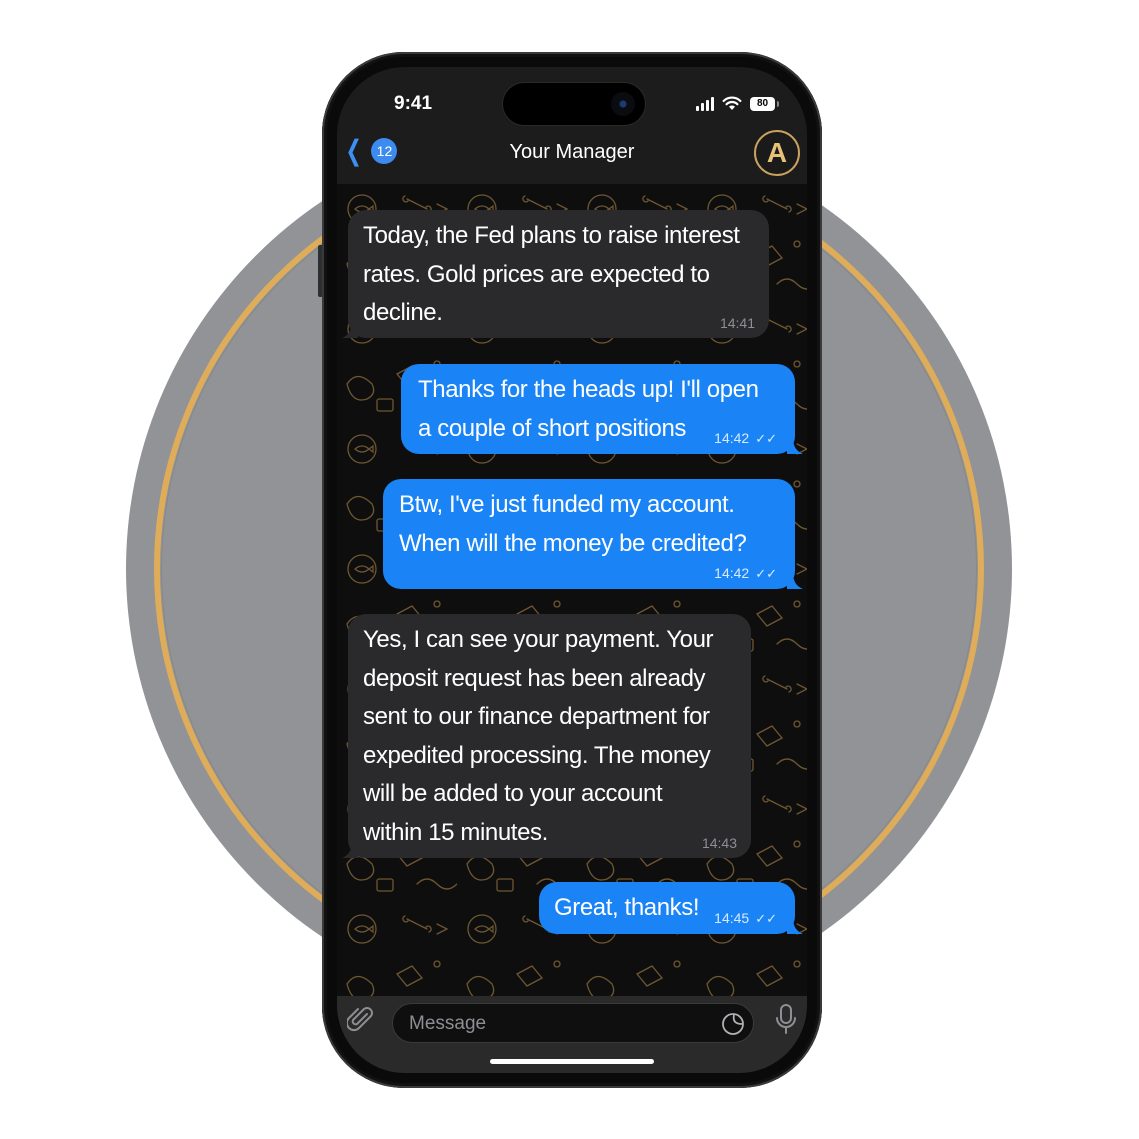  Describe the element at coordinates (572, 125) in the screenshot. I see `chat-header: 9:41 80 ❮ 12 Your Manager A` at that location.